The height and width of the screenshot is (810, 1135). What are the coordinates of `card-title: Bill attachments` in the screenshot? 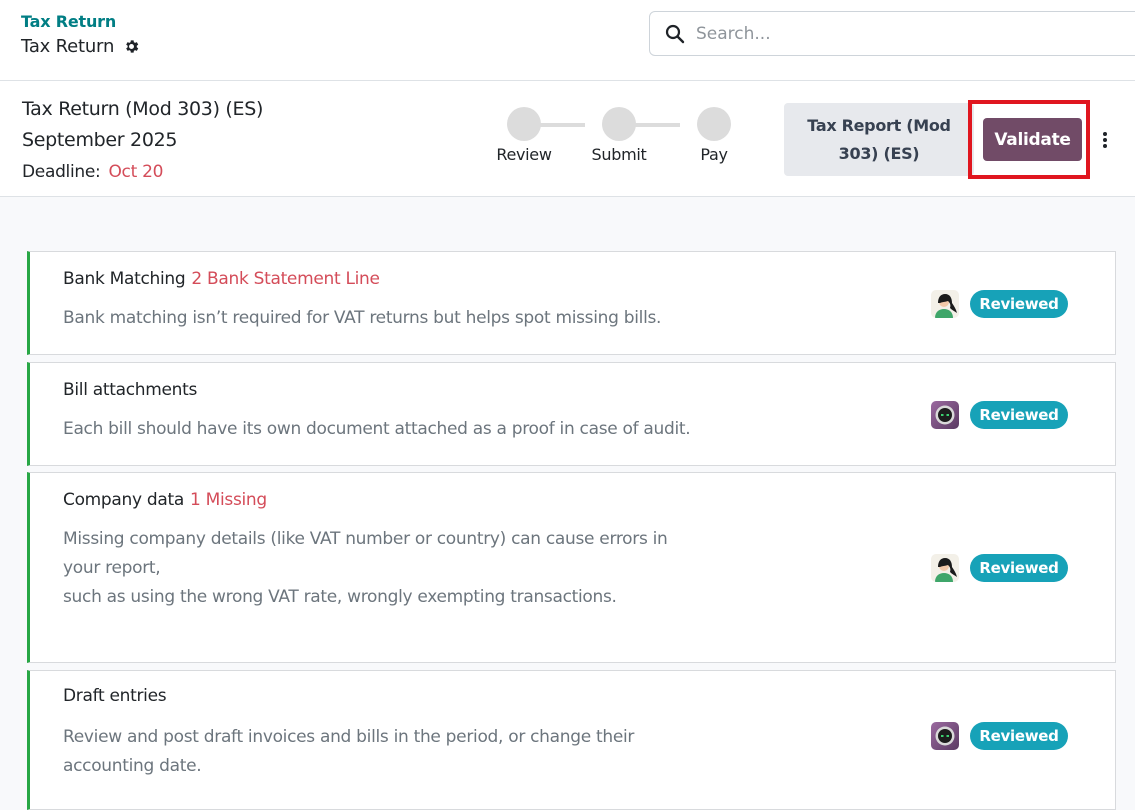 It's located at (133, 390).